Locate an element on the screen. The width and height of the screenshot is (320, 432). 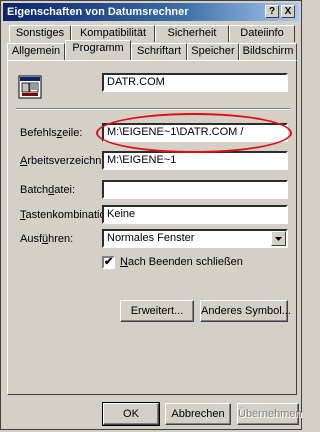
help-button: ? is located at coordinates (272, 11).